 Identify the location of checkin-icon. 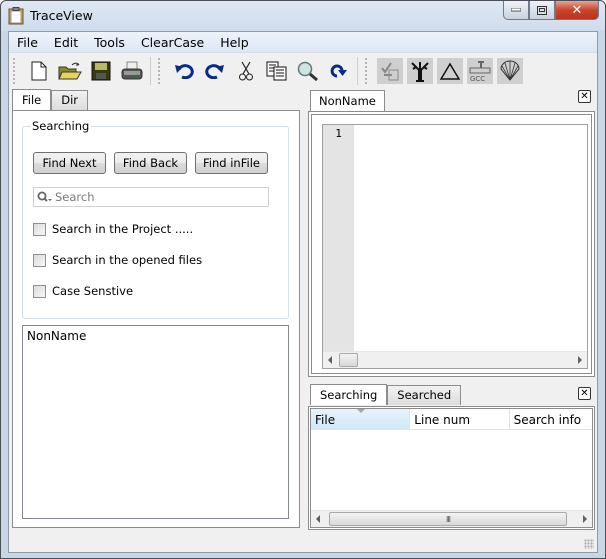
(390, 71).